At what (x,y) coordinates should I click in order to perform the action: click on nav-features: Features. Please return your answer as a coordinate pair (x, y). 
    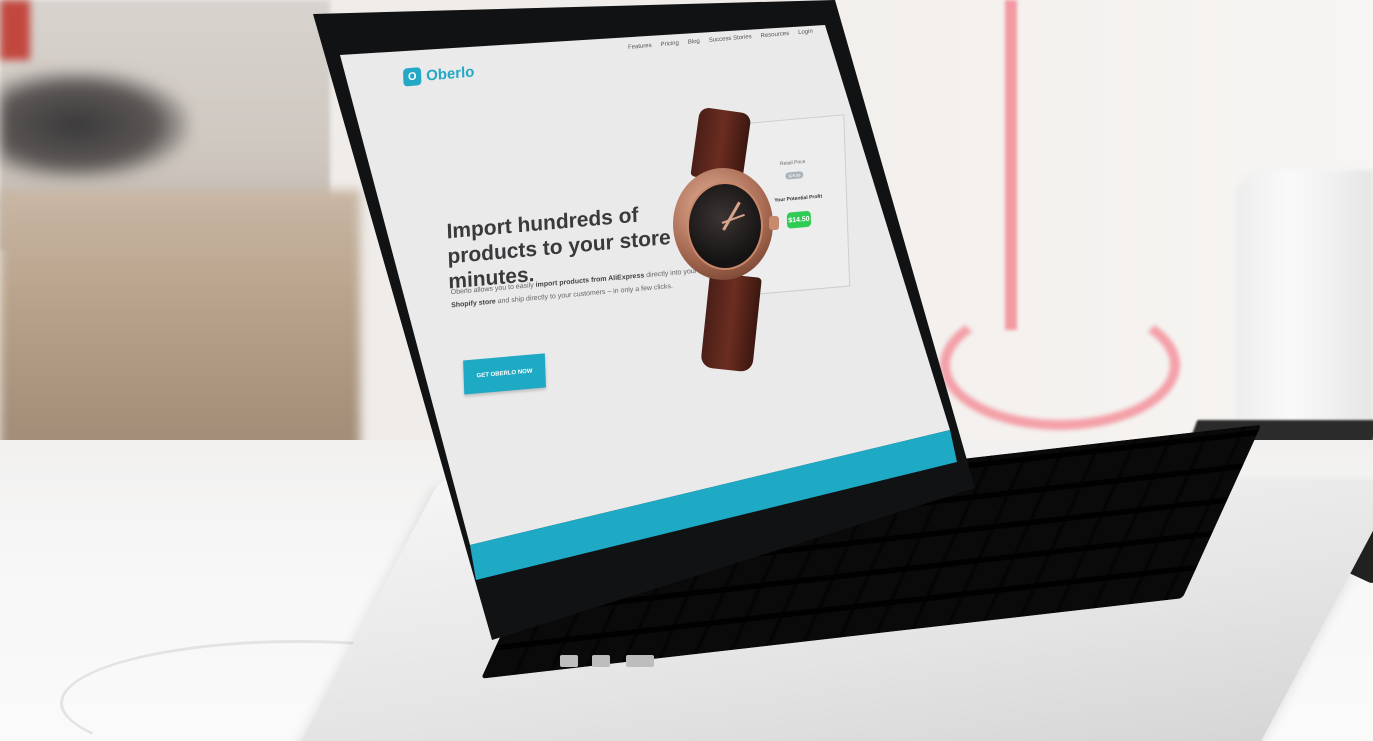
    Looking at the image, I should click on (640, 47).